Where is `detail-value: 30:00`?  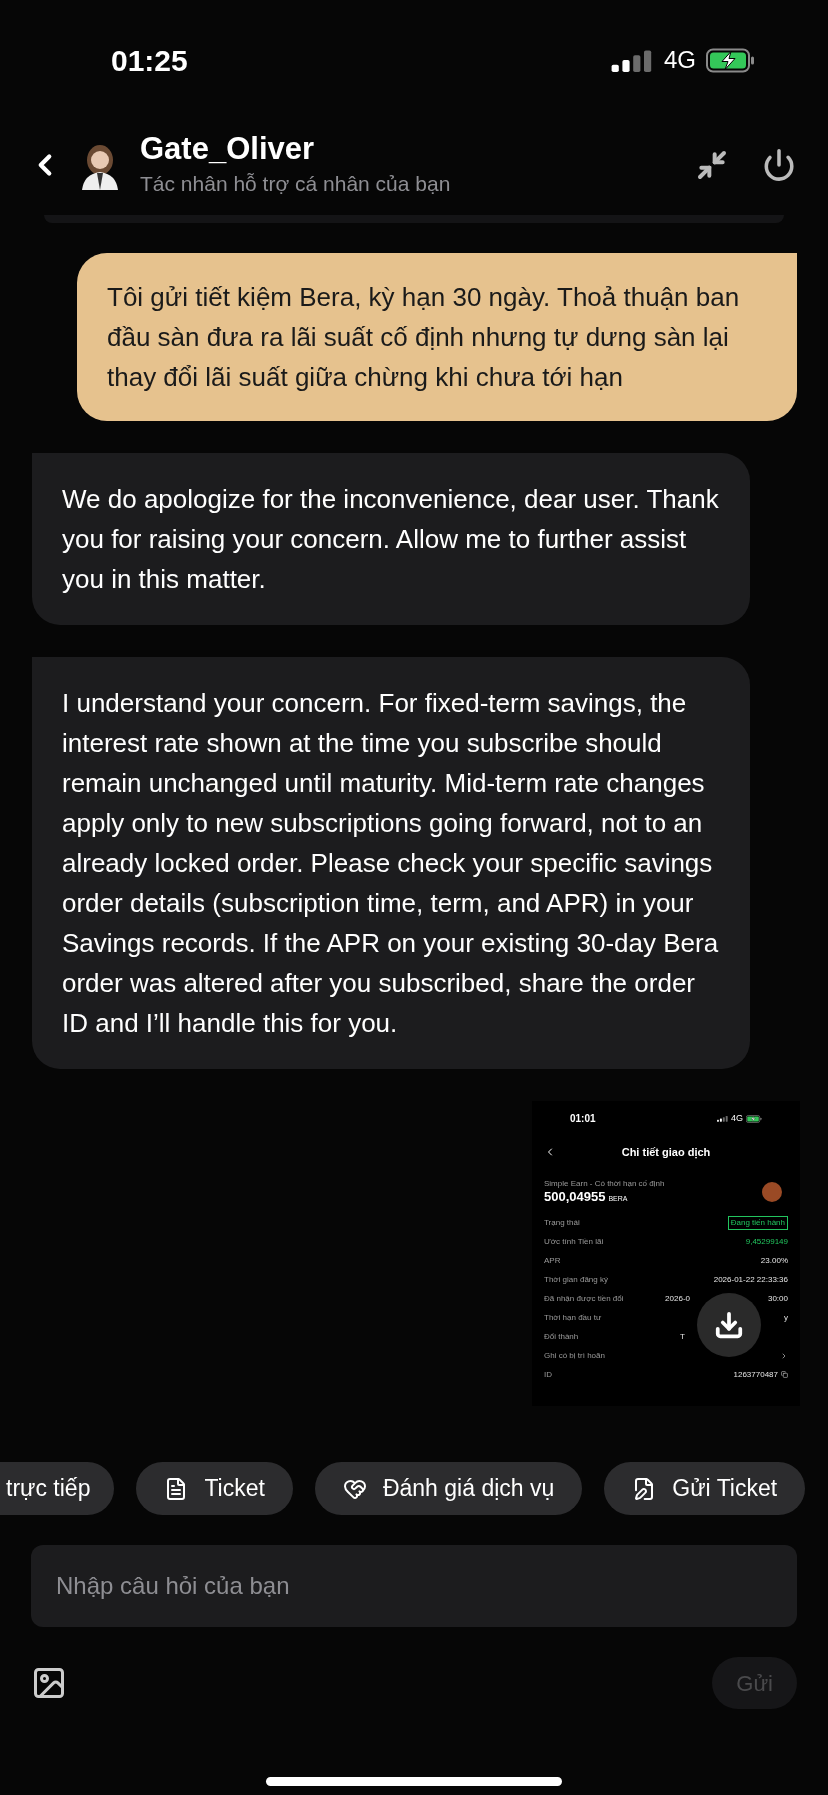 detail-value: 30:00 is located at coordinates (777, 1298).